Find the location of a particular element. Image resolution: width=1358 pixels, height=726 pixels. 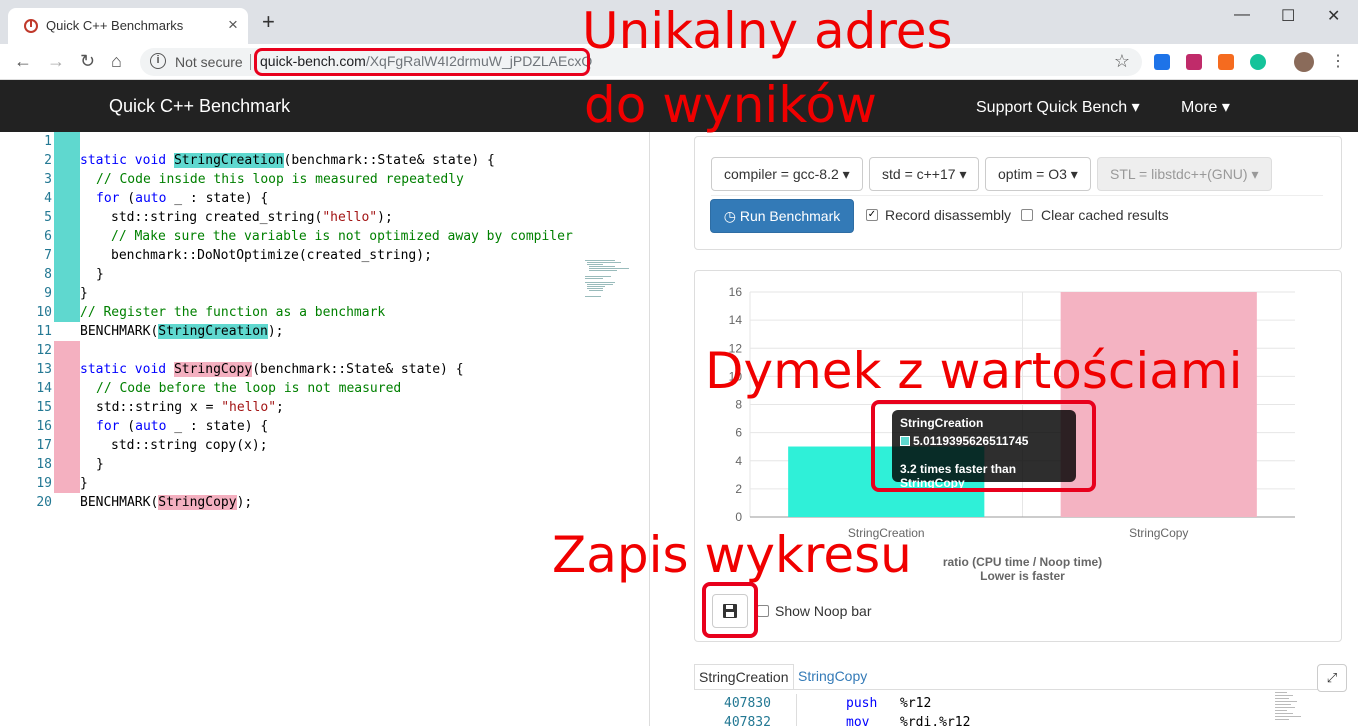

code-line: std::string created_string("hello"); is located at coordinates (325, 207).